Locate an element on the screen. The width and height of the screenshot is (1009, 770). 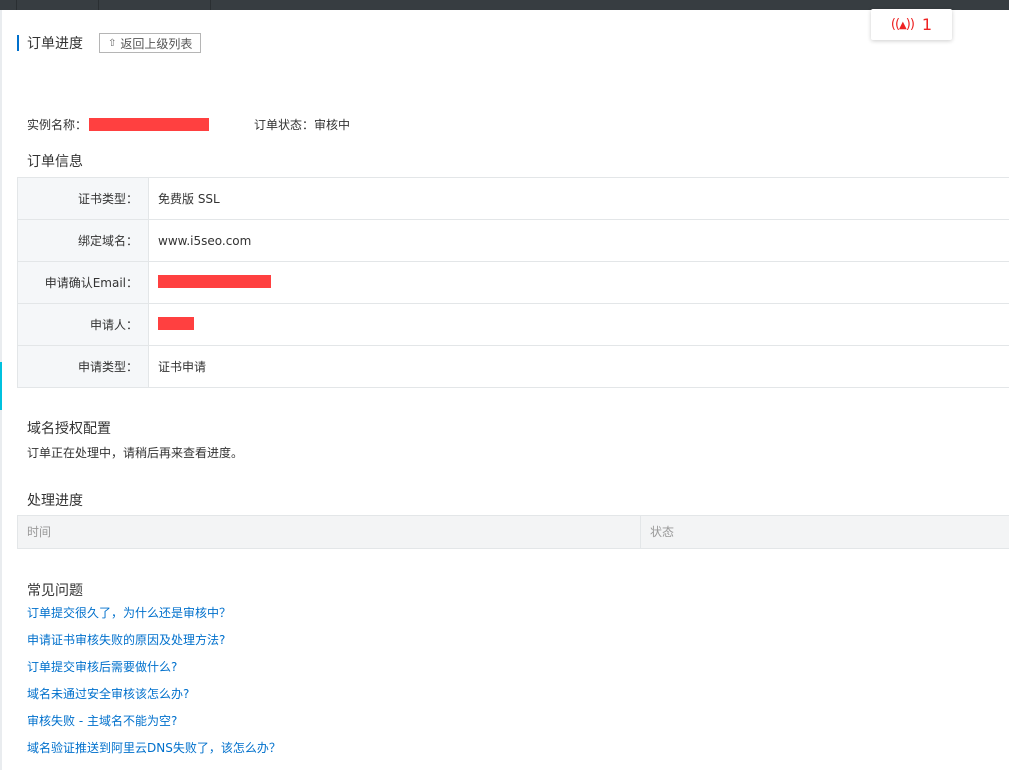
redacted-email is located at coordinates (214, 281).